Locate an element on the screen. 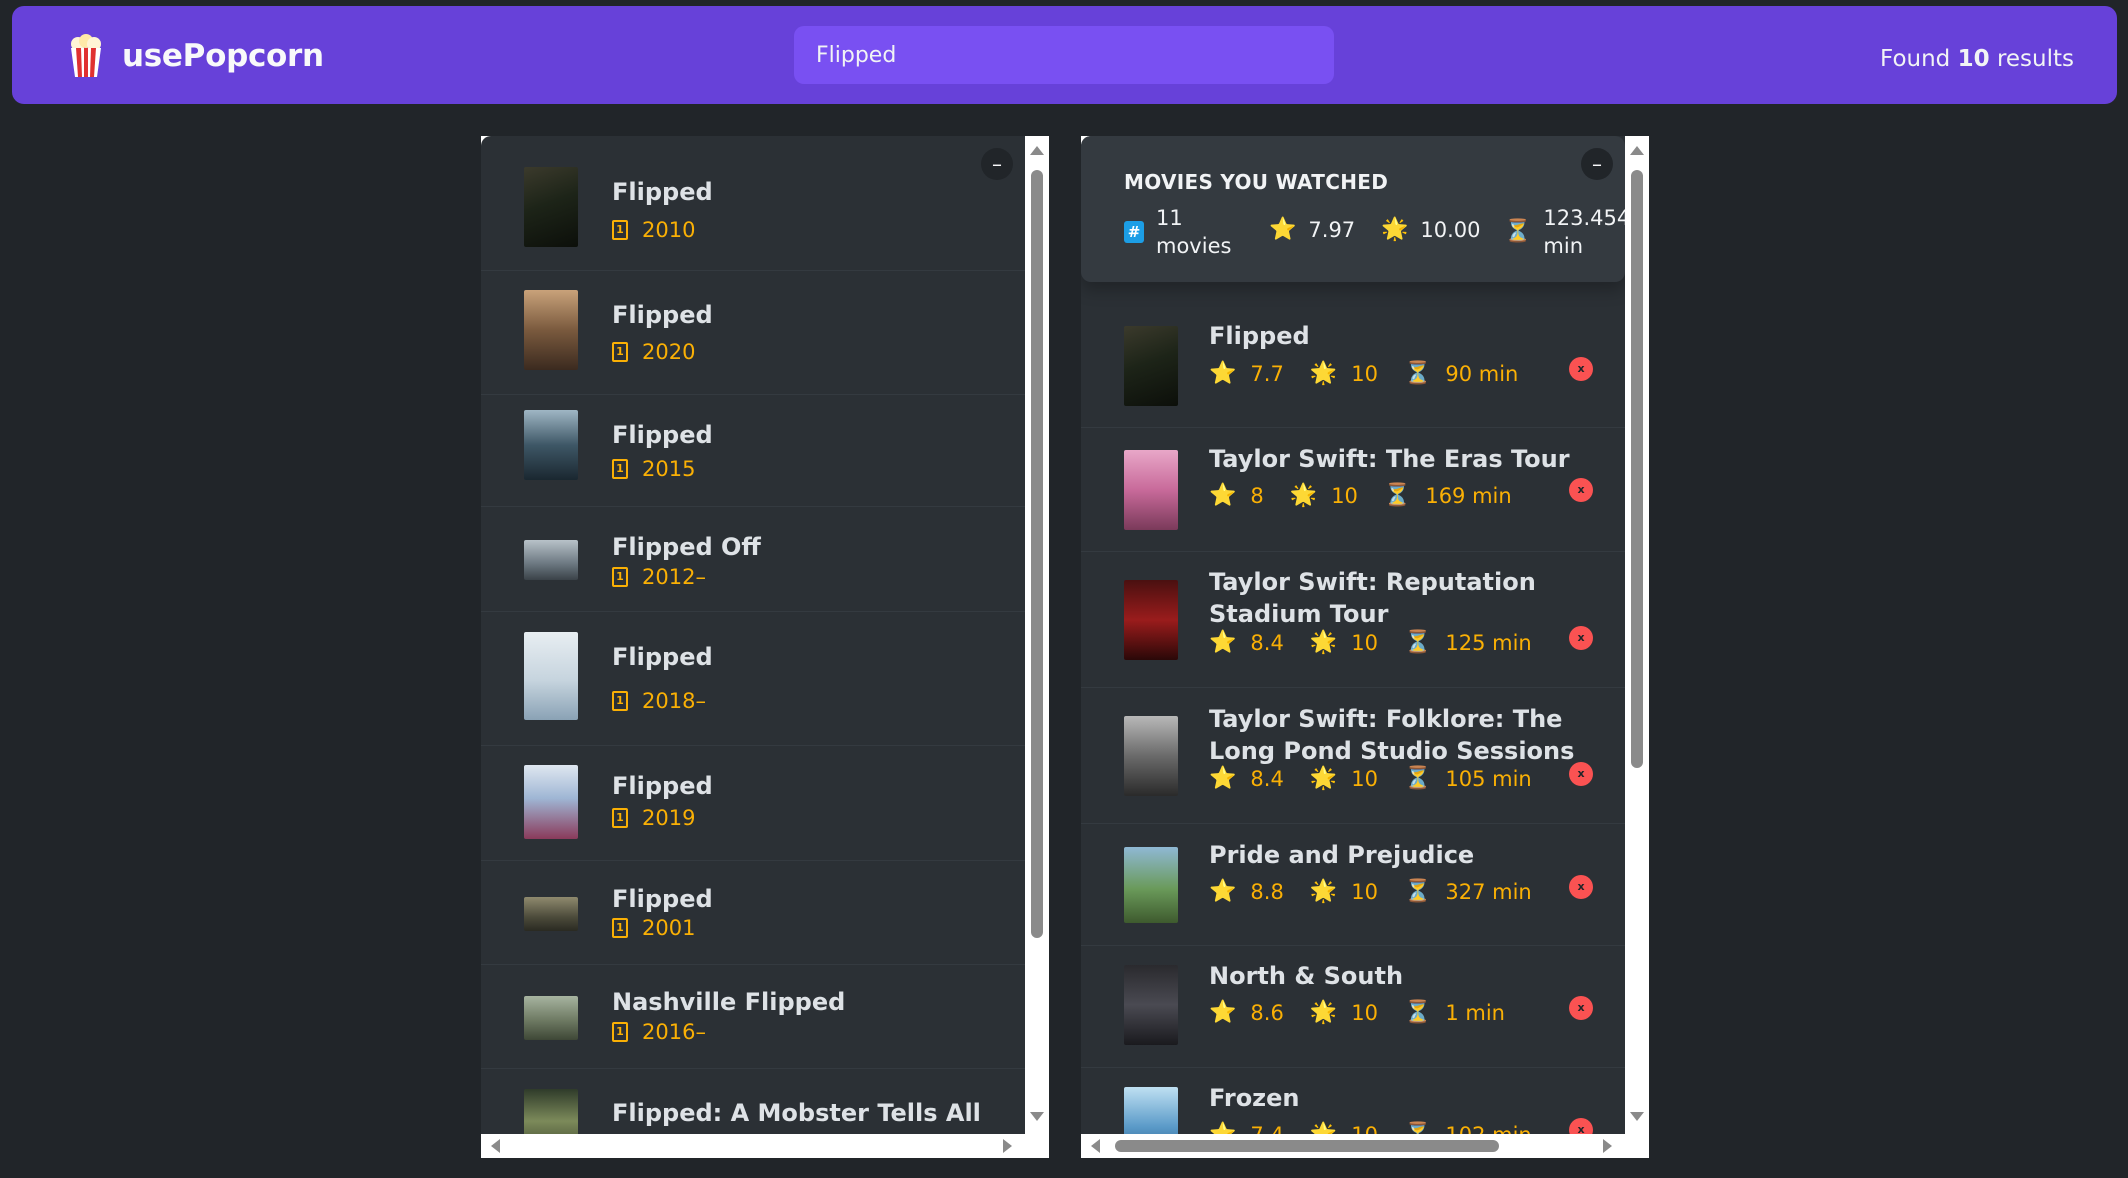 The image size is (2128, 1178). imdb-rating: 8.4 is located at coordinates (1267, 779).